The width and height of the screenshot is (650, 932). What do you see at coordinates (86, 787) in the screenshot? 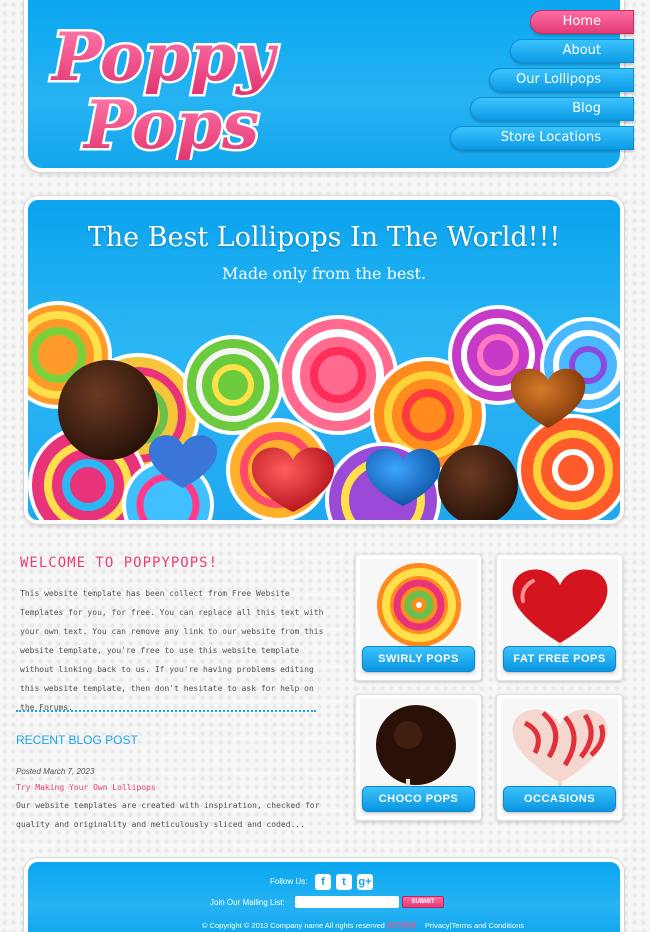
I see `blog-post-link: Try Making Your Own Lollipops` at bounding box center [86, 787].